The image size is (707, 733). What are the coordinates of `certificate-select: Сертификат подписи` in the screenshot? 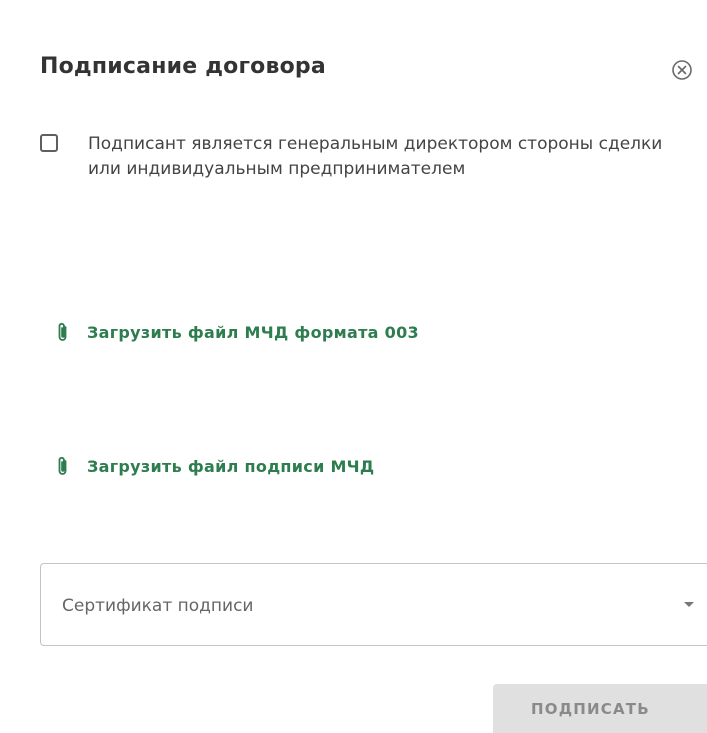 It's located at (373, 604).